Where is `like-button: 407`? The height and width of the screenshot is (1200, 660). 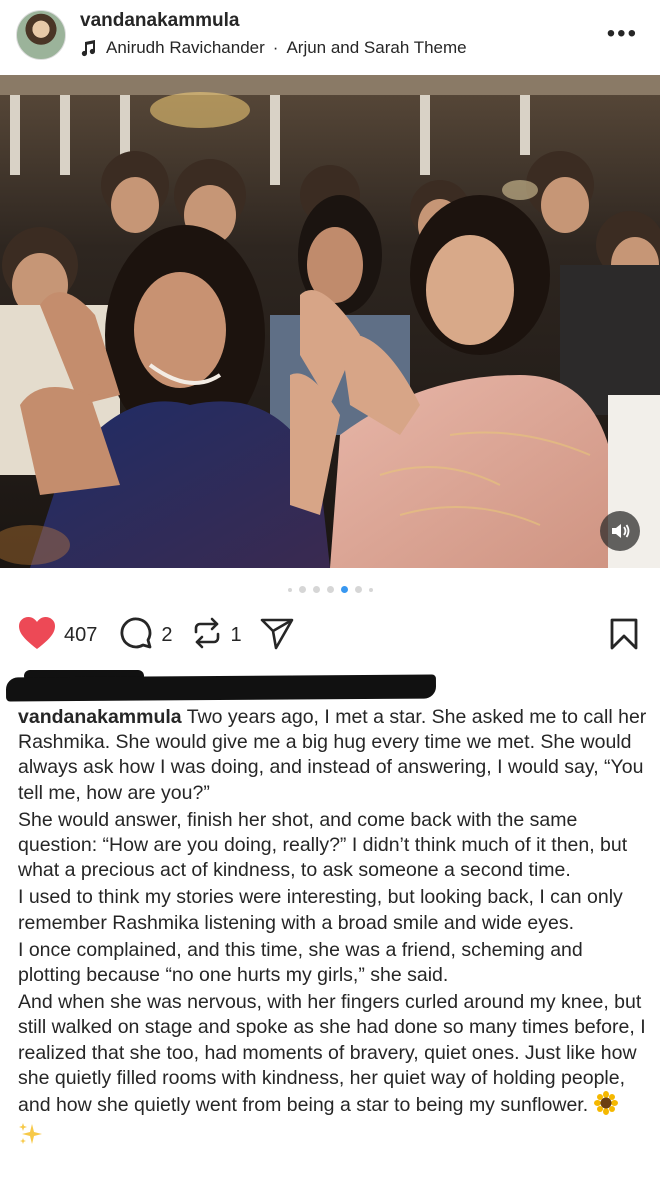 like-button: 407 is located at coordinates (57, 635).